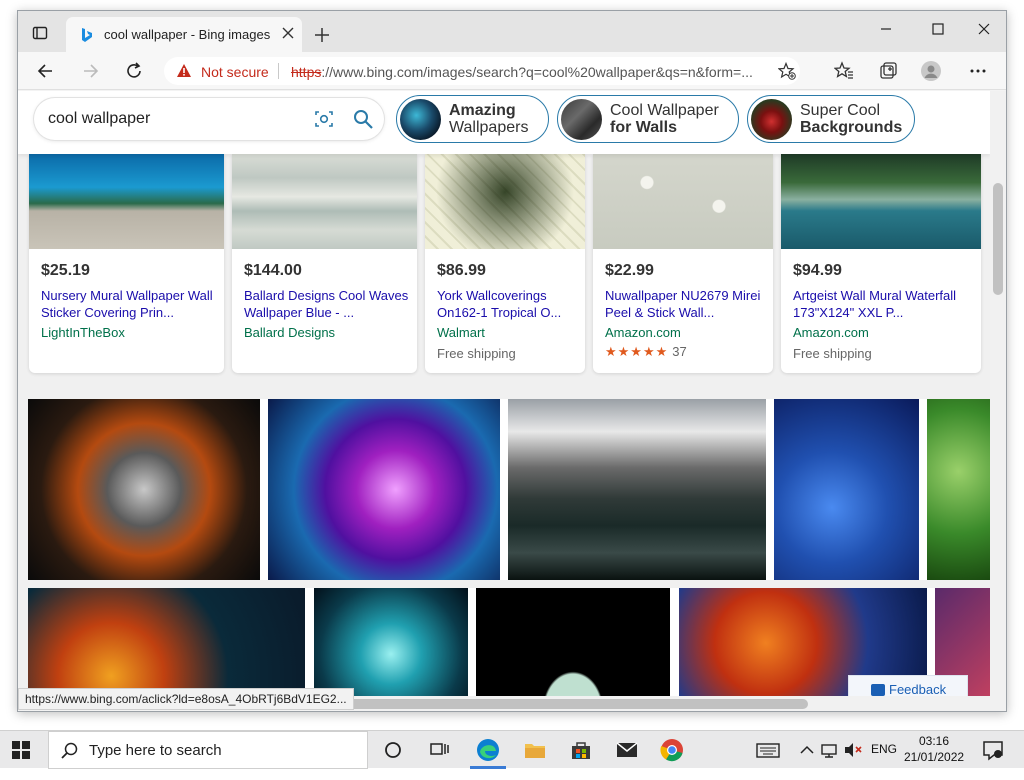 The width and height of the screenshot is (1024, 780). I want to click on not-secure-label: Not secure, so click(235, 72).